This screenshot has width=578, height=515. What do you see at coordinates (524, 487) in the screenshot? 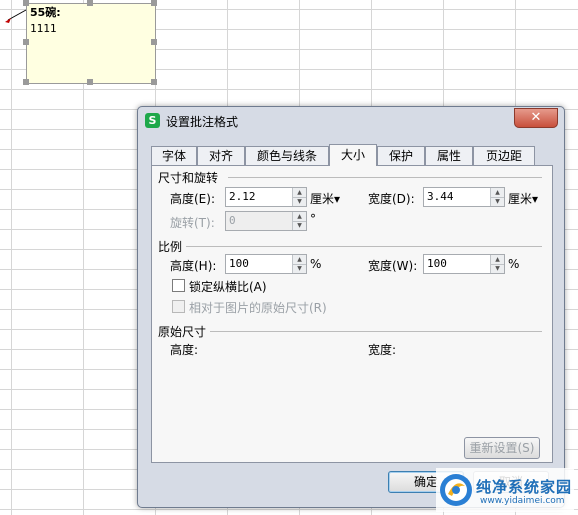
I see `watermark-title: 纯净系统家园` at bounding box center [524, 487].